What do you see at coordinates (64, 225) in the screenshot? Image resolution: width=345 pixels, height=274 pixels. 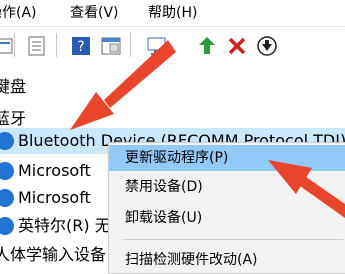 I see `device-label: 英特尔(R) 无` at bounding box center [64, 225].